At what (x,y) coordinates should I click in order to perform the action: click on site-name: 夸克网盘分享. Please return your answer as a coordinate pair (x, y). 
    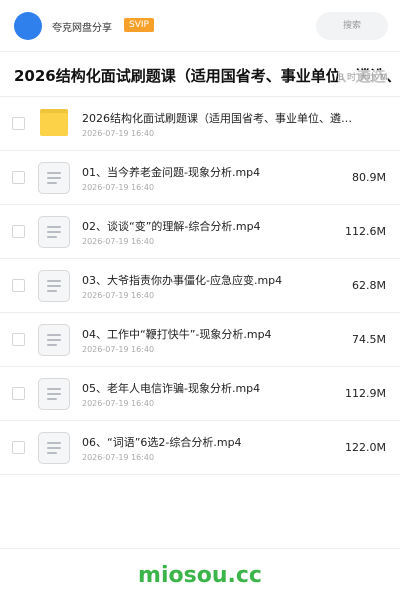
    Looking at the image, I should click on (82, 28).